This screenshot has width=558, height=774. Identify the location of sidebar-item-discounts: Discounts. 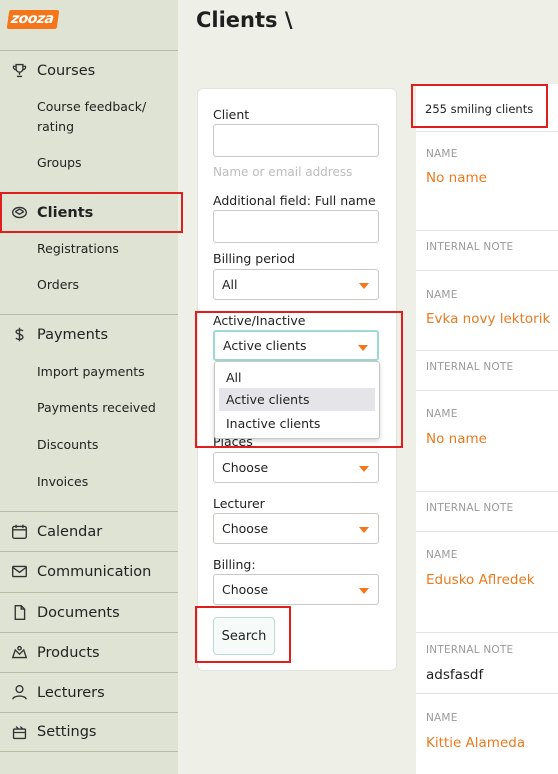
(89, 445).